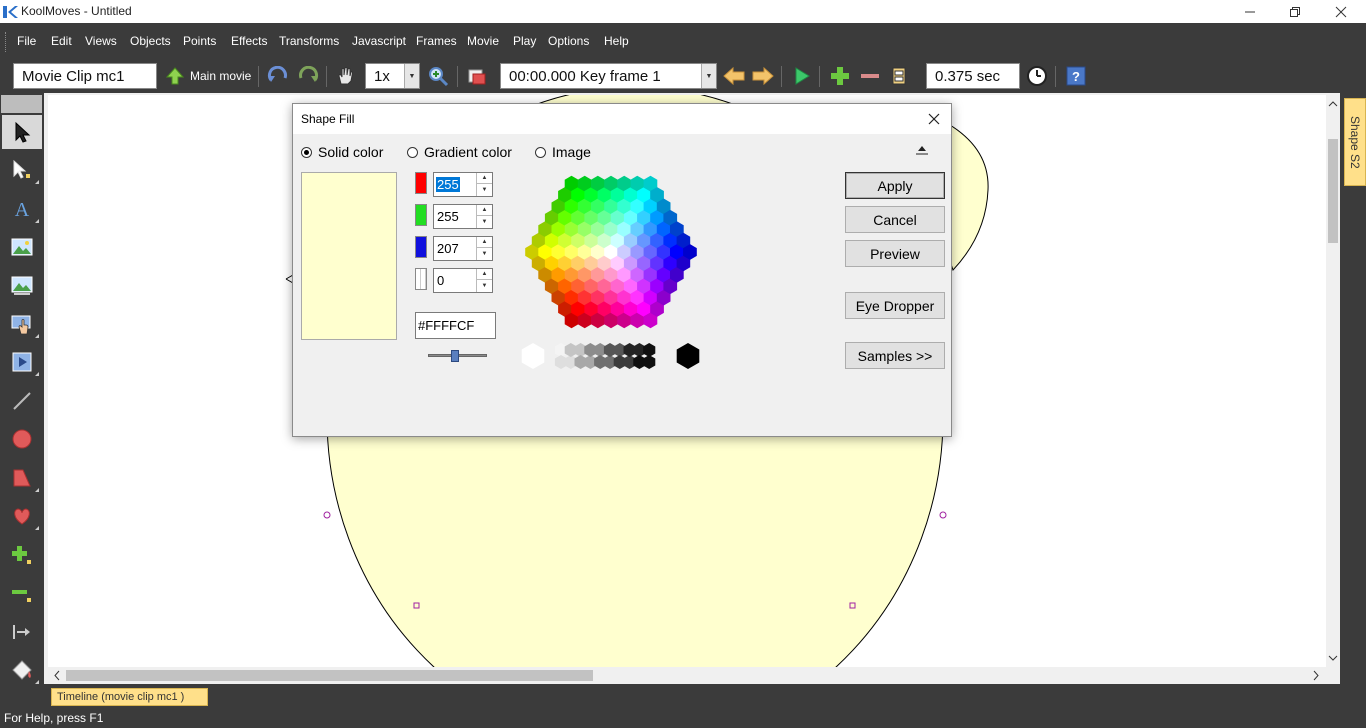 The height and width of the screenshot is (728, 1366). I want to click on shape-panel-label: Shape S2, so click(1355, 142).